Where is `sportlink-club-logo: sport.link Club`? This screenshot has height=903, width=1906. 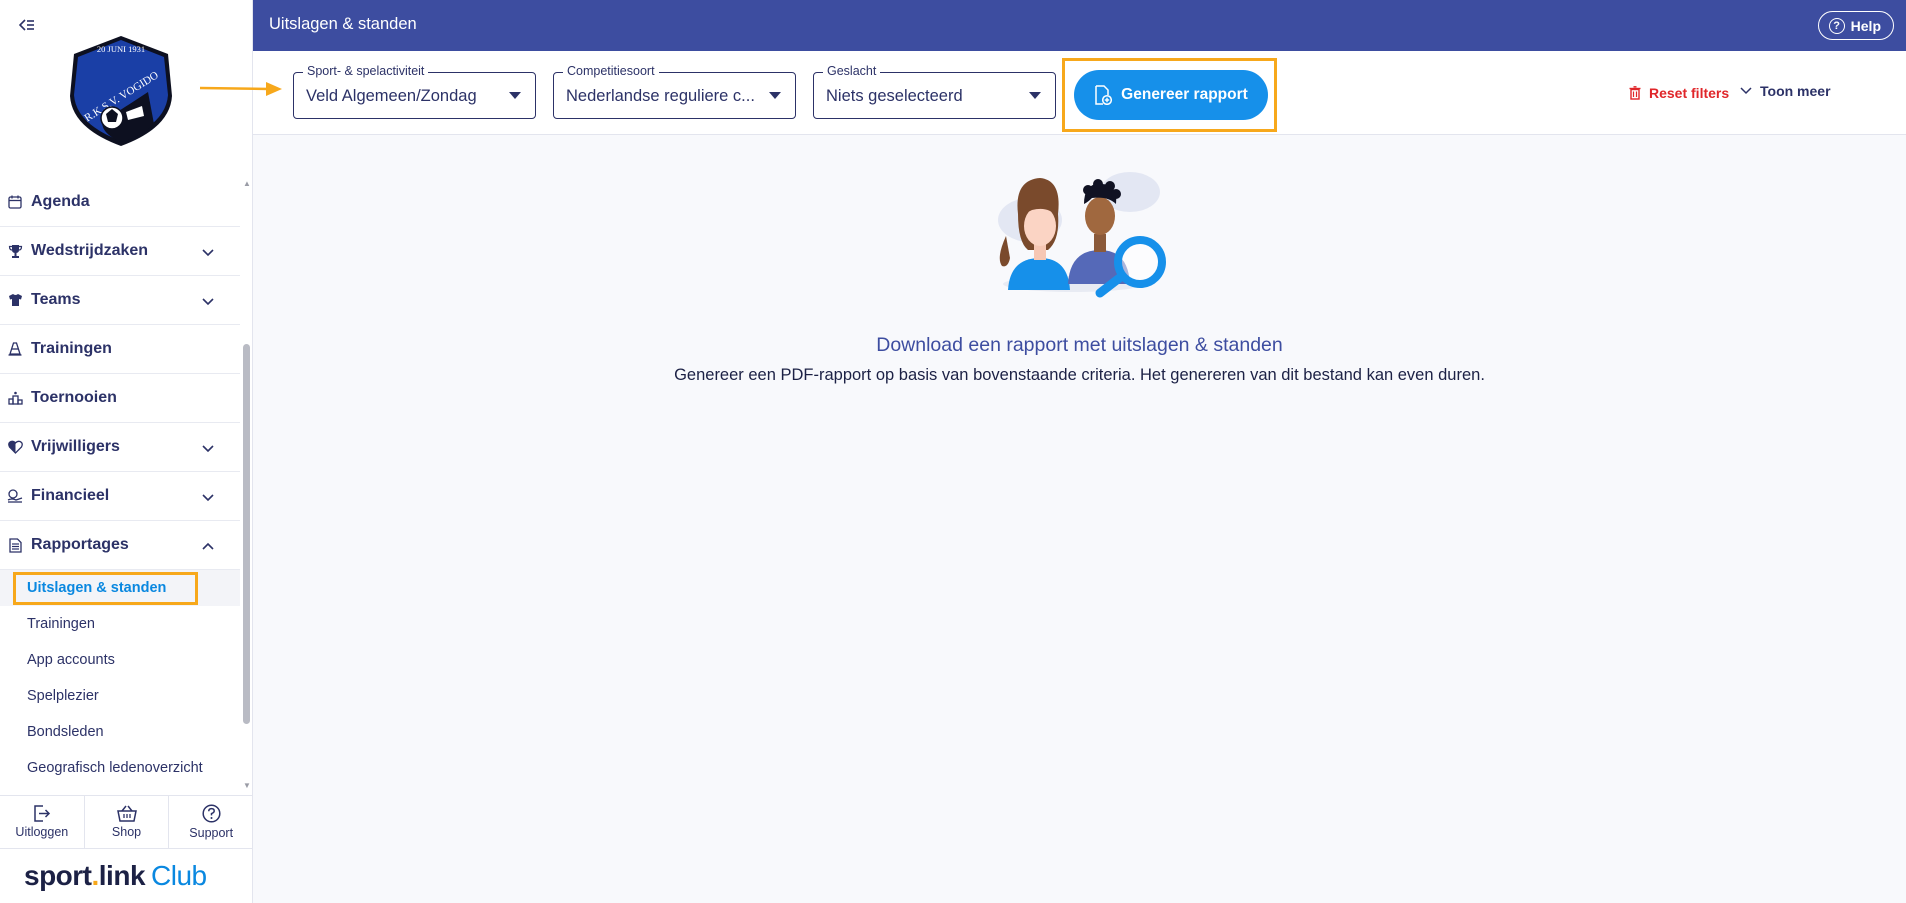
sportlink-club-logo: sport.link Club is located at coordinates (115, 876).